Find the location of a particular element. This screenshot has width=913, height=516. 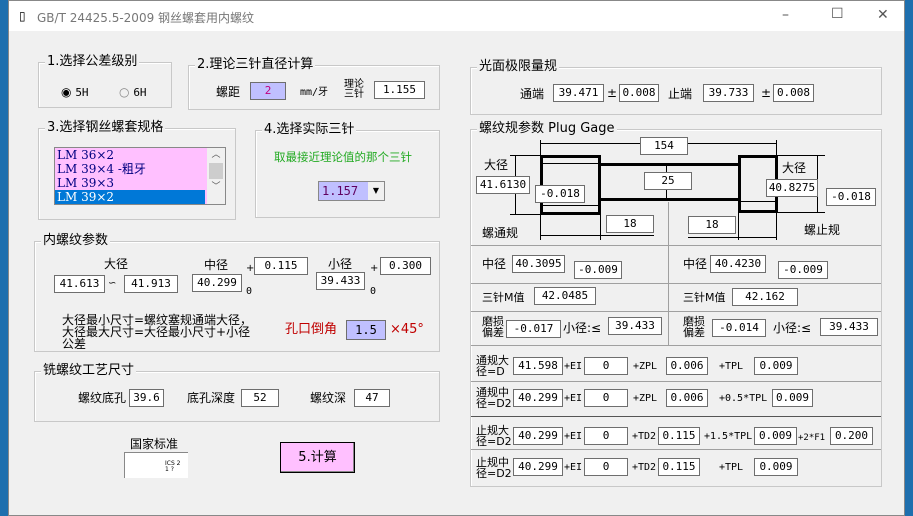

nogo-wear-field: -0.014 is located at coordinates (739, 328).